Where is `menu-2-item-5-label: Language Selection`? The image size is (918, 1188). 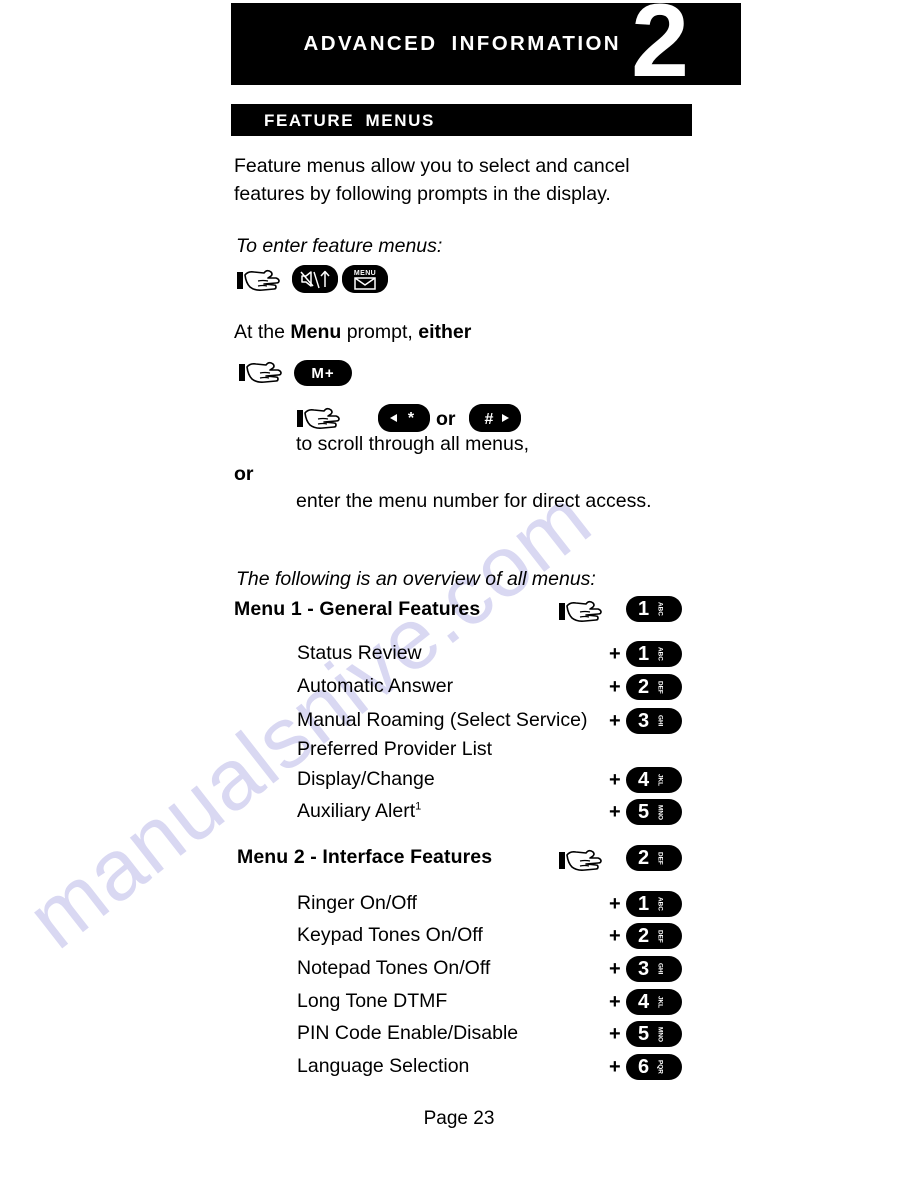 menu-2-item-5-label: Language Selection is located at coordinates (383, 1066).